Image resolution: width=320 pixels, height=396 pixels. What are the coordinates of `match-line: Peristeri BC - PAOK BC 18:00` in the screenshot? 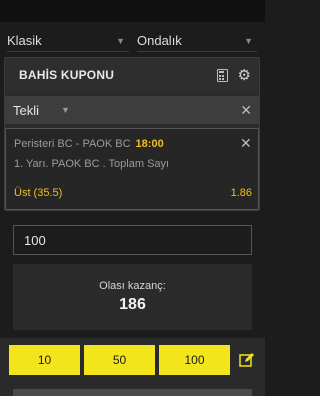 It's located at (89, 144).